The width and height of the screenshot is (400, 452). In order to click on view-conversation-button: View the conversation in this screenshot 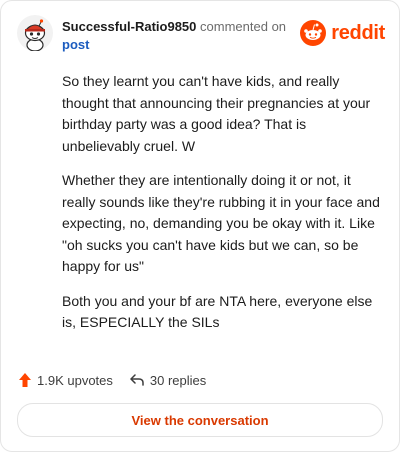, I will do `click(200, 420)`.